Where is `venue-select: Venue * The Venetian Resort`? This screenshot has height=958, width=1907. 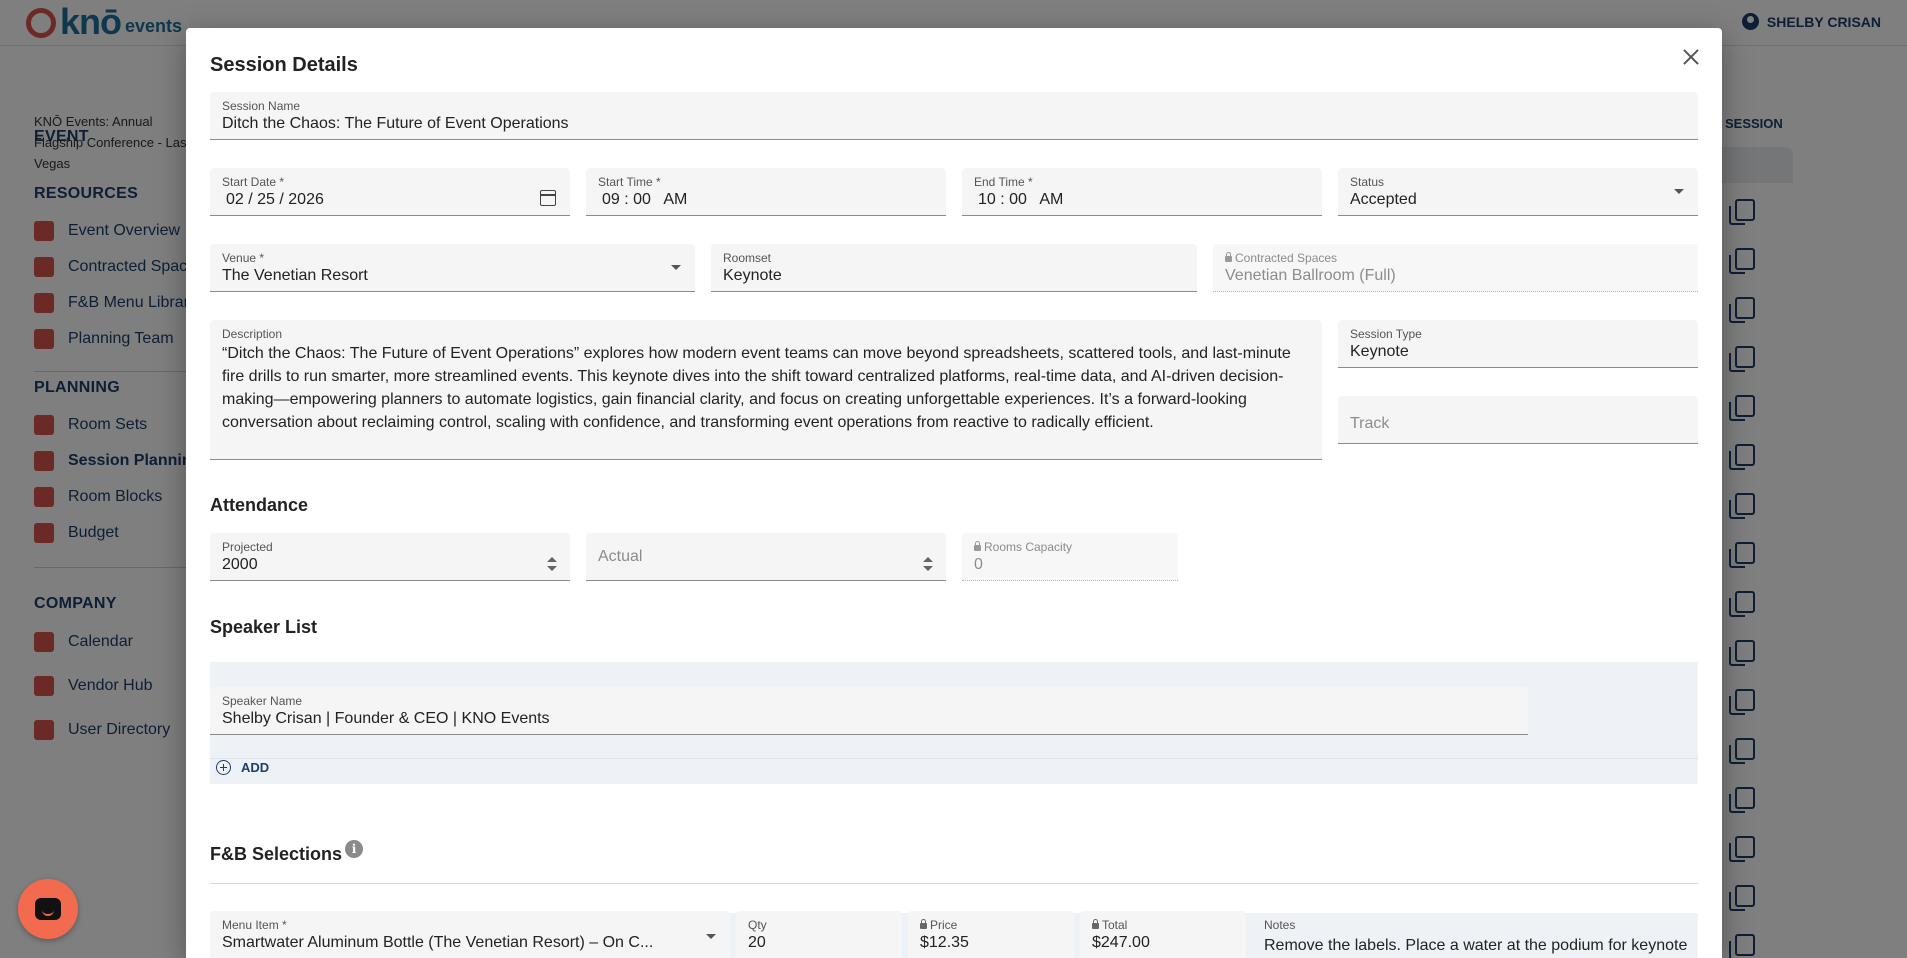 venue-select: Venue * The Venetian Resort is located at coordinates (452, 268).